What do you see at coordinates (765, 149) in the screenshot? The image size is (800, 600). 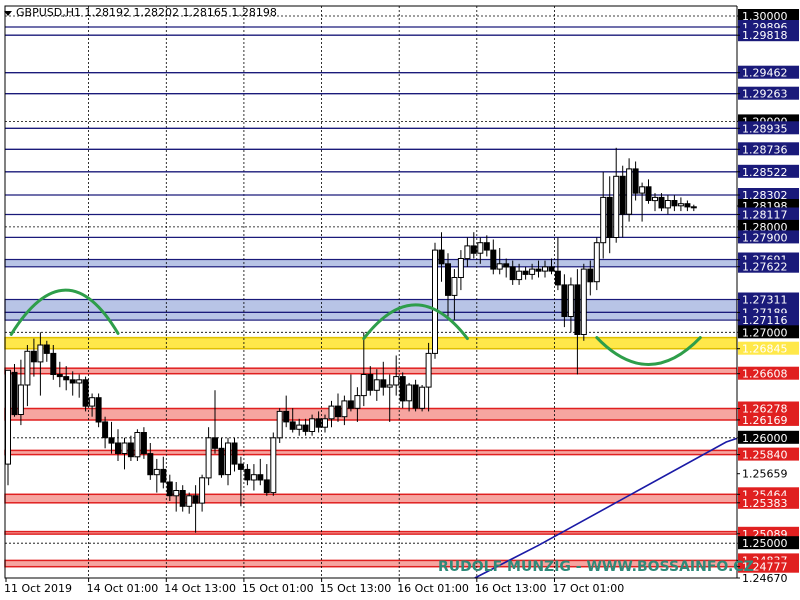 I see `price-label-text: 1.28736` at bounding box center [765, 149].